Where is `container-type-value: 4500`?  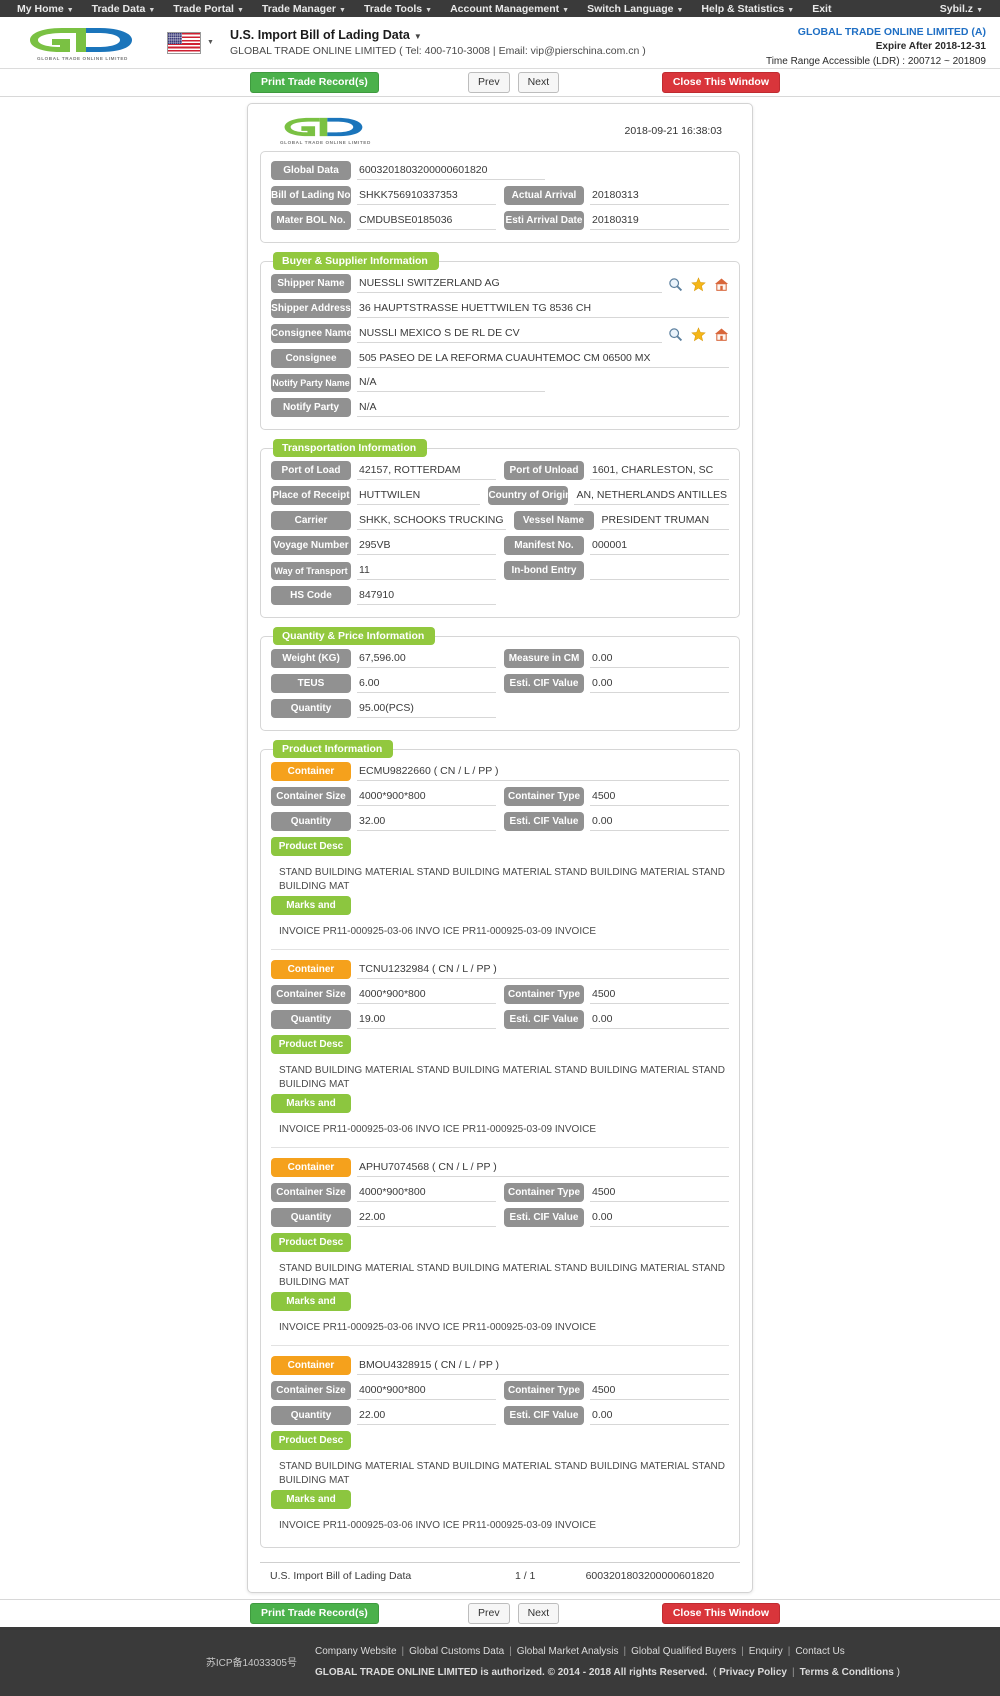
container-type-value: 4500 is located at coordinates (659, 996).